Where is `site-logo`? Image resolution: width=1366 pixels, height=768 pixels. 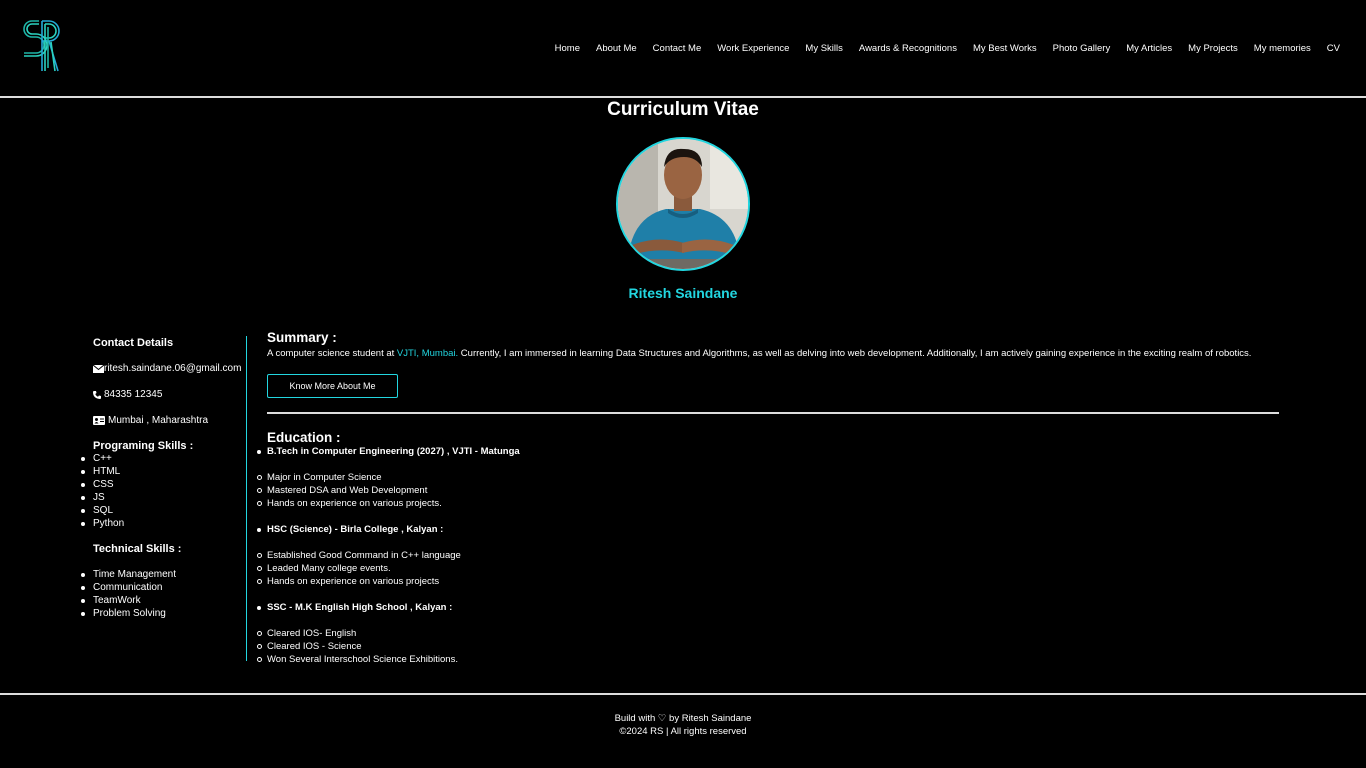 site-logo is located at coordinates (41, 46).